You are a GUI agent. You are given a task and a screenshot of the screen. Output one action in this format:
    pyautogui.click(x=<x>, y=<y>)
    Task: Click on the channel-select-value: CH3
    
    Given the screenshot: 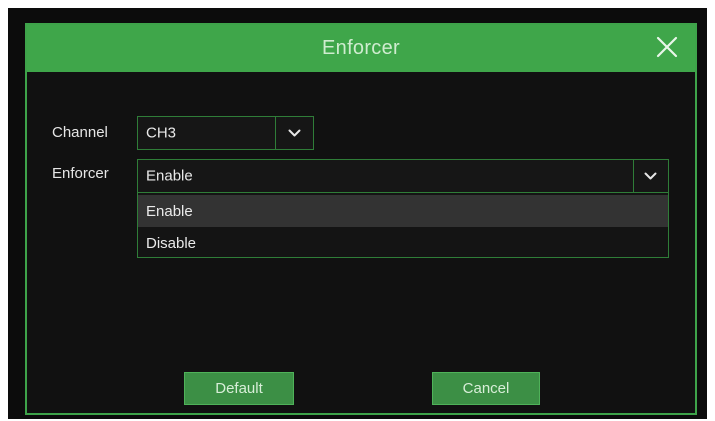 What is the action you would take?
    pyautogui.click(x=161, y=133)
    